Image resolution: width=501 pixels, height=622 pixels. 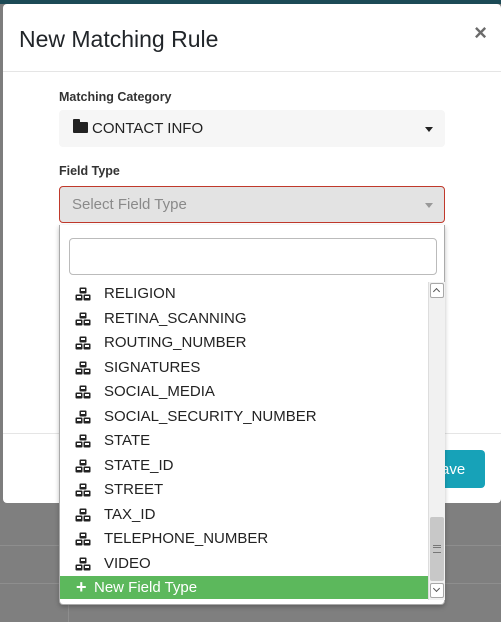 I want to click on scroll-up-icon, so click(x=437, y=290).